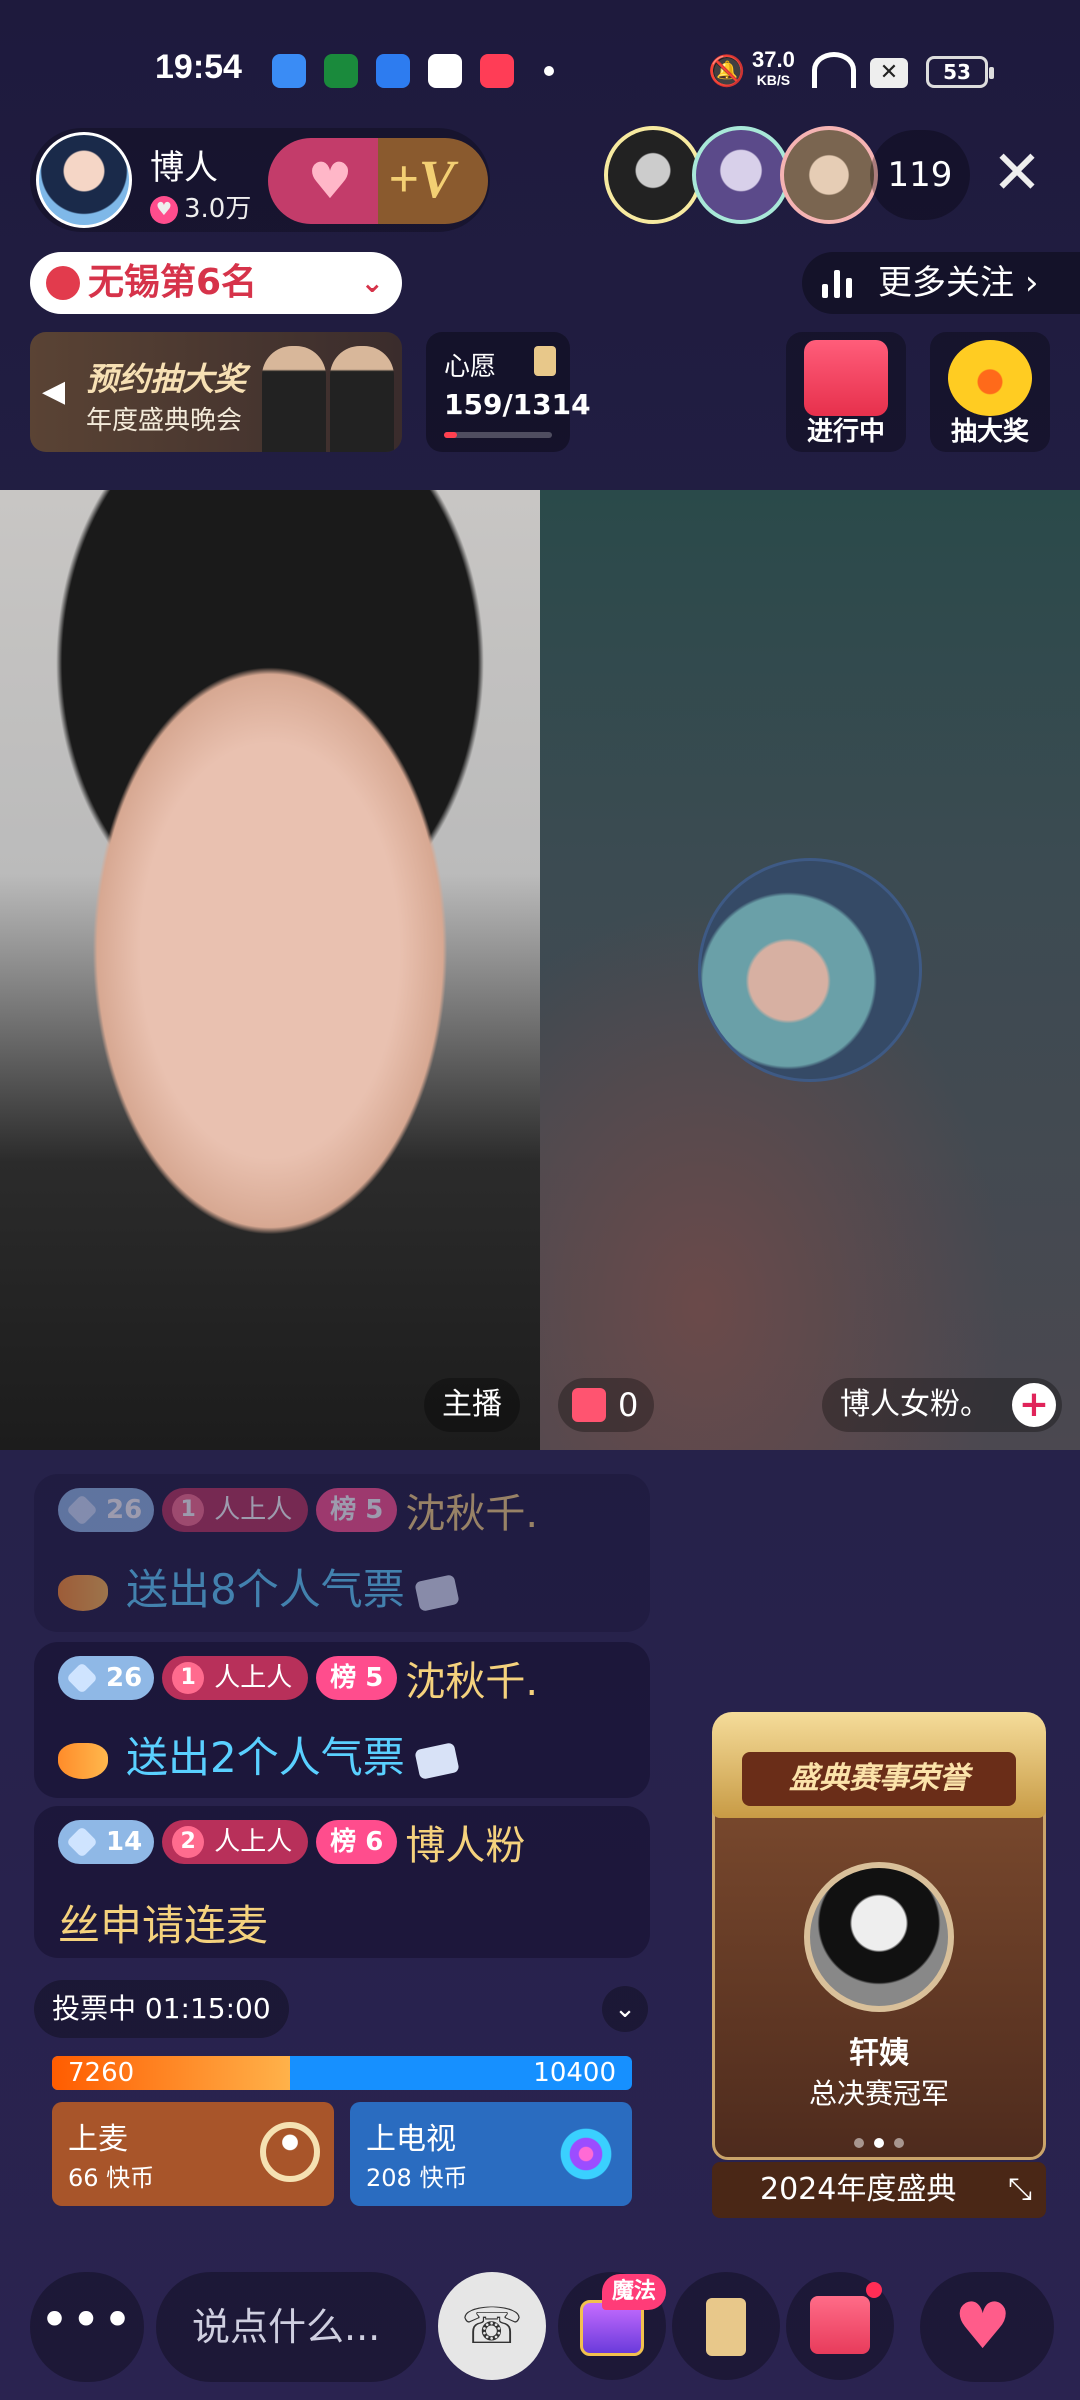  Describe the element at coordinates (517, 404) in the screenshot. I see `wish-progress: 159/1314` at that location.